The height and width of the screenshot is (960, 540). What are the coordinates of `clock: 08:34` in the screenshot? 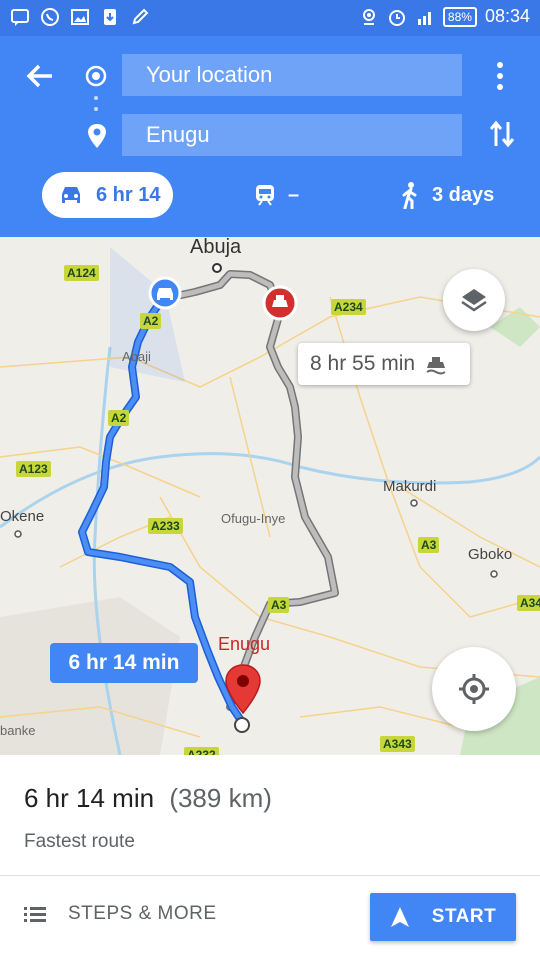 It's located at (507, 16).